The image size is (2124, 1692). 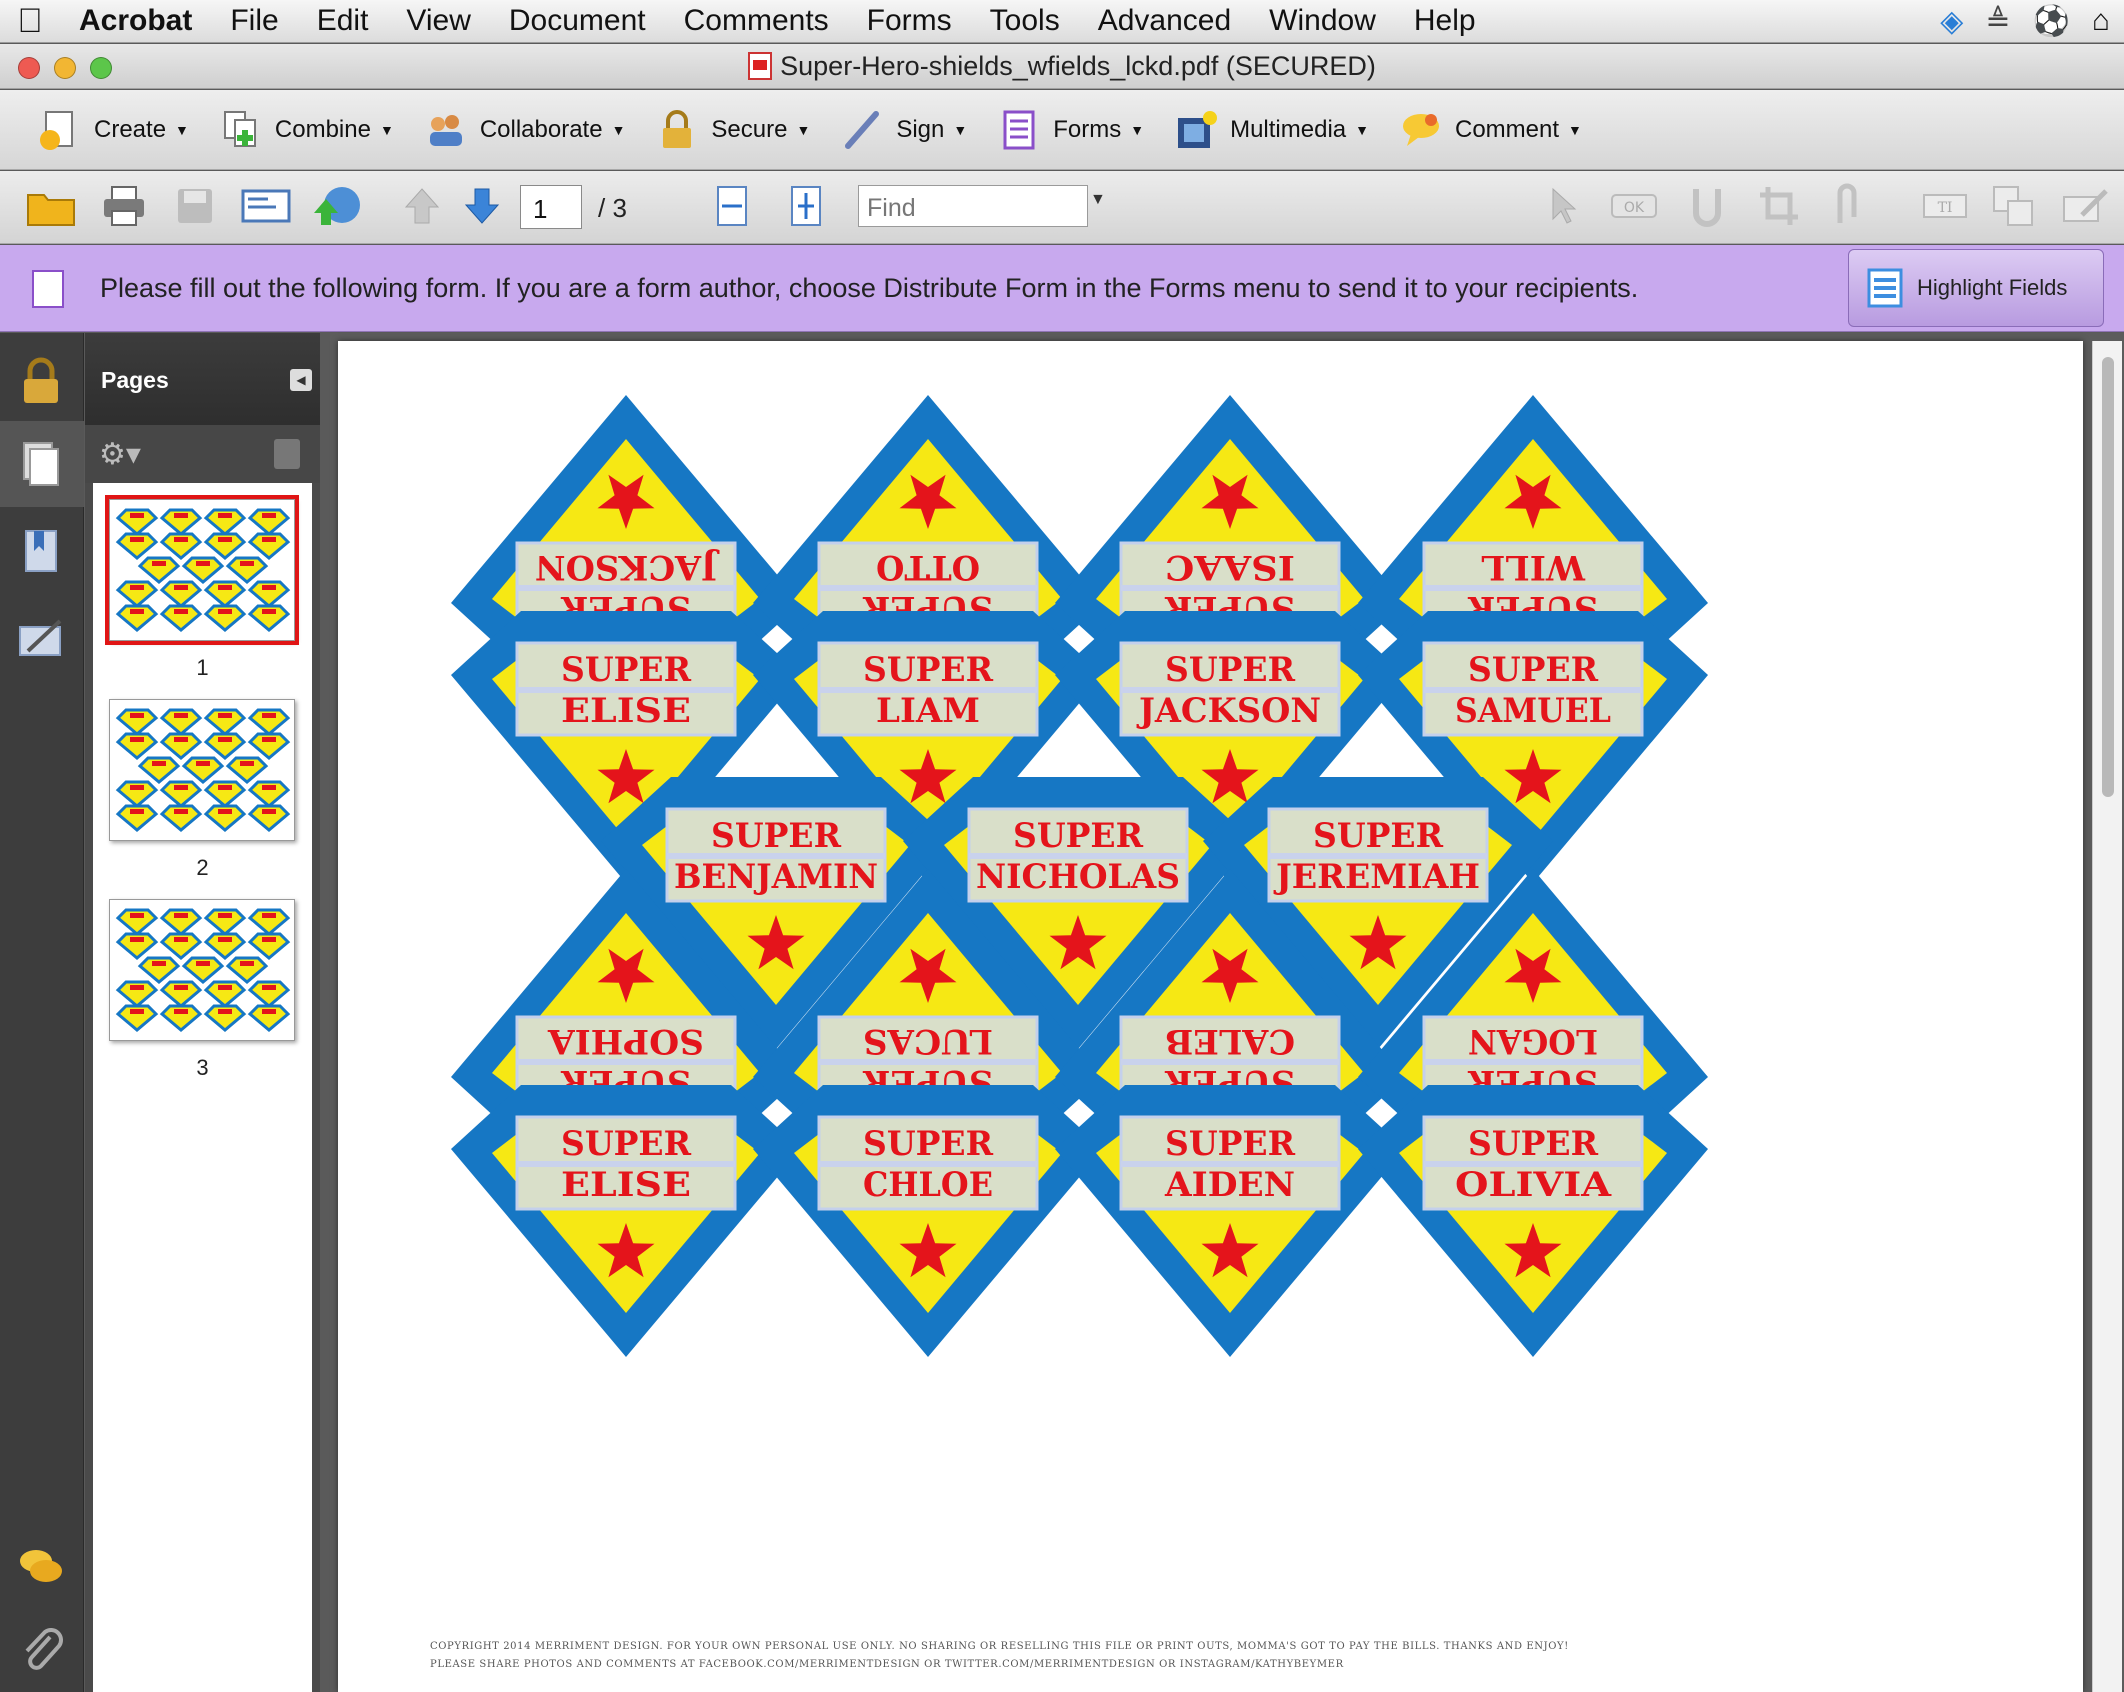 I want to click on scrollbar-thumb, so click(x=2108, y=577).